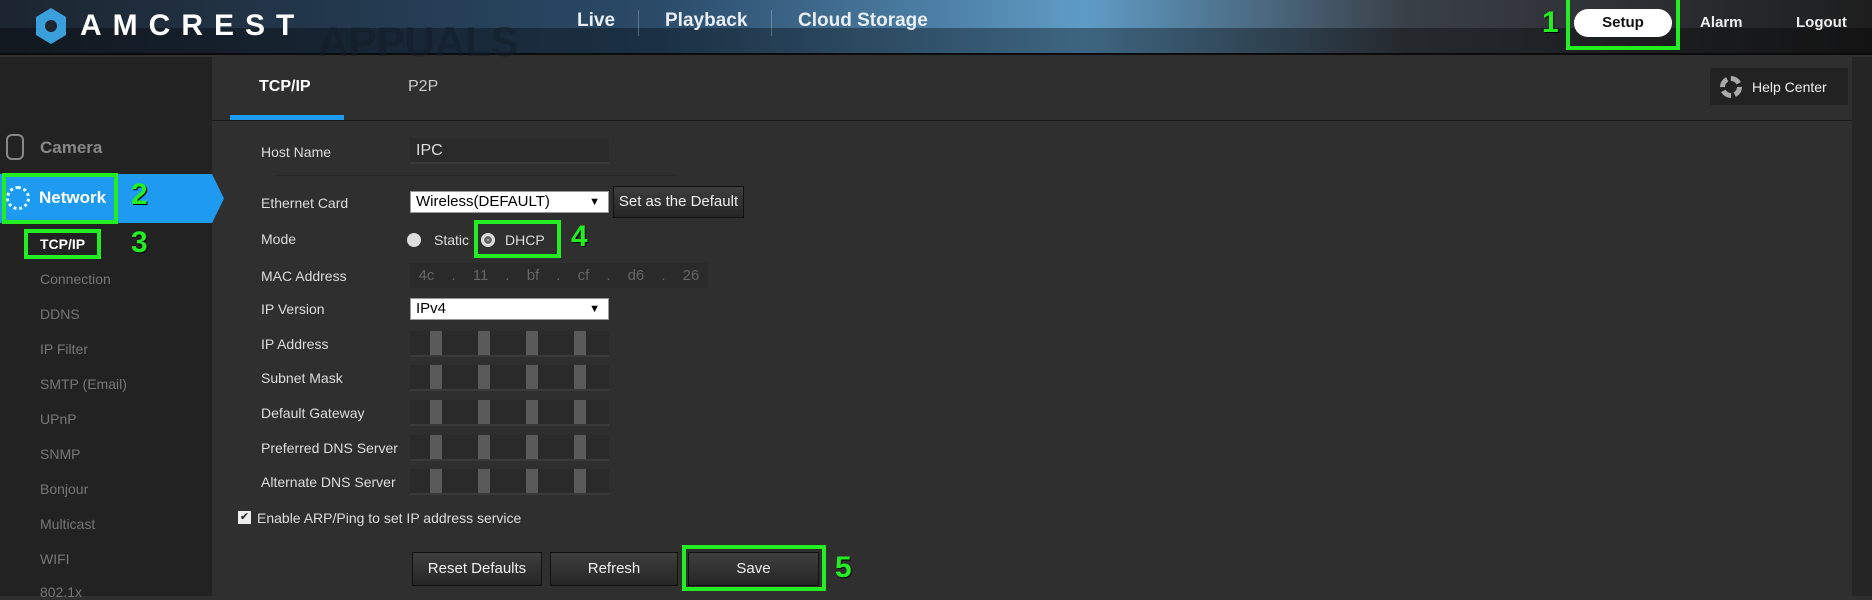 This screenshot has width=1872, height=600. I want to click on mac-octet: 11, so click(480, 275).